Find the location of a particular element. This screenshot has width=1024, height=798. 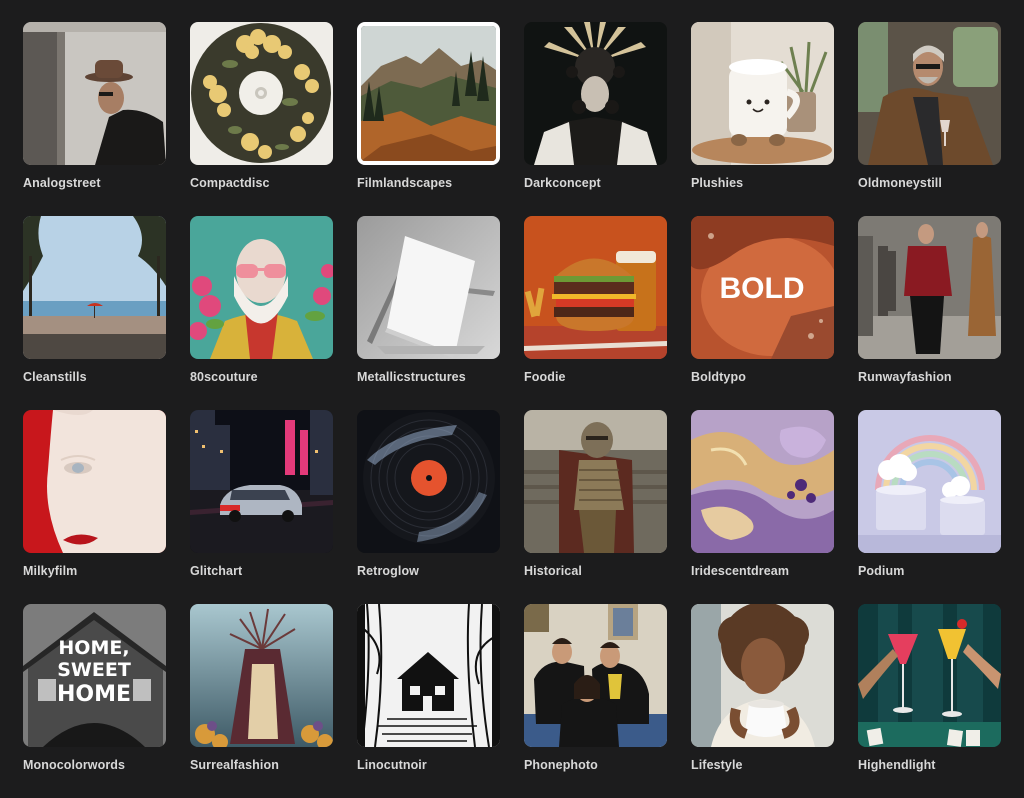

preset-plushies: Plushies is located at coordinates (762, 119).